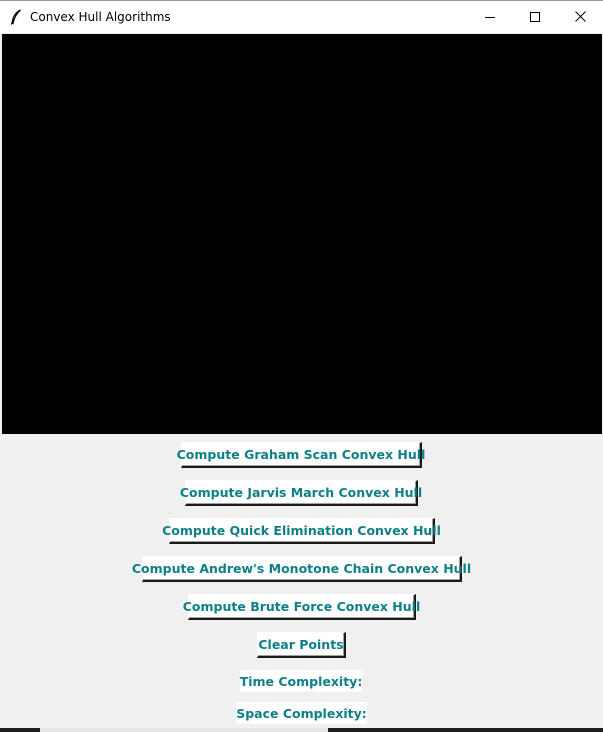 This screenshot has width=603, height=732. Describe the element at coordinates (301, 645) in the screenshot. I see `clear-points-button: Clear Points` at that location.